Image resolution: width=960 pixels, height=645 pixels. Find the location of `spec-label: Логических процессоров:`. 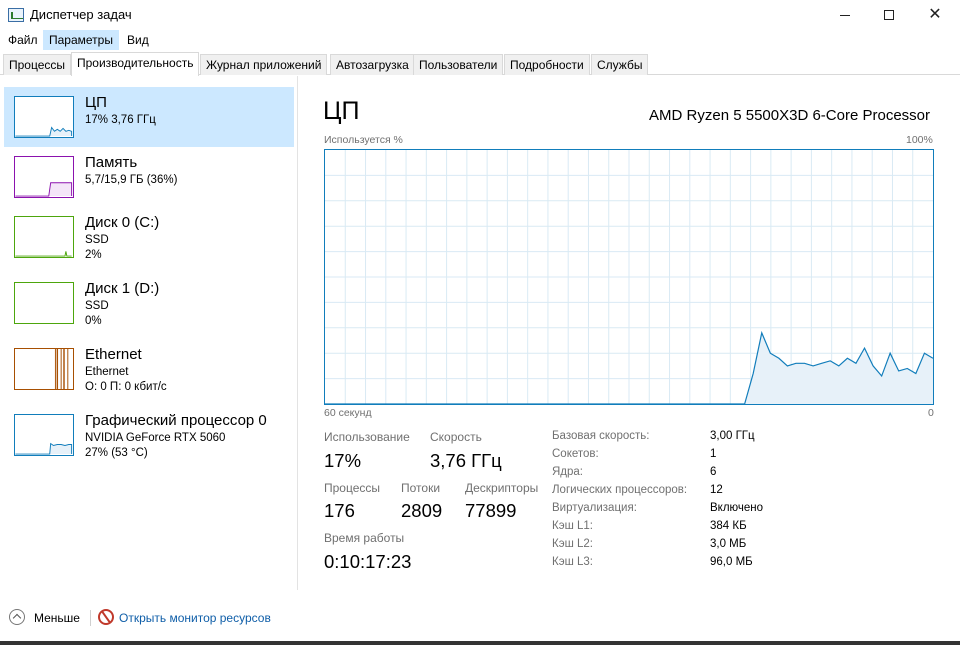

spec-label: Логических процессоров: is located at coordinates (620, 490).